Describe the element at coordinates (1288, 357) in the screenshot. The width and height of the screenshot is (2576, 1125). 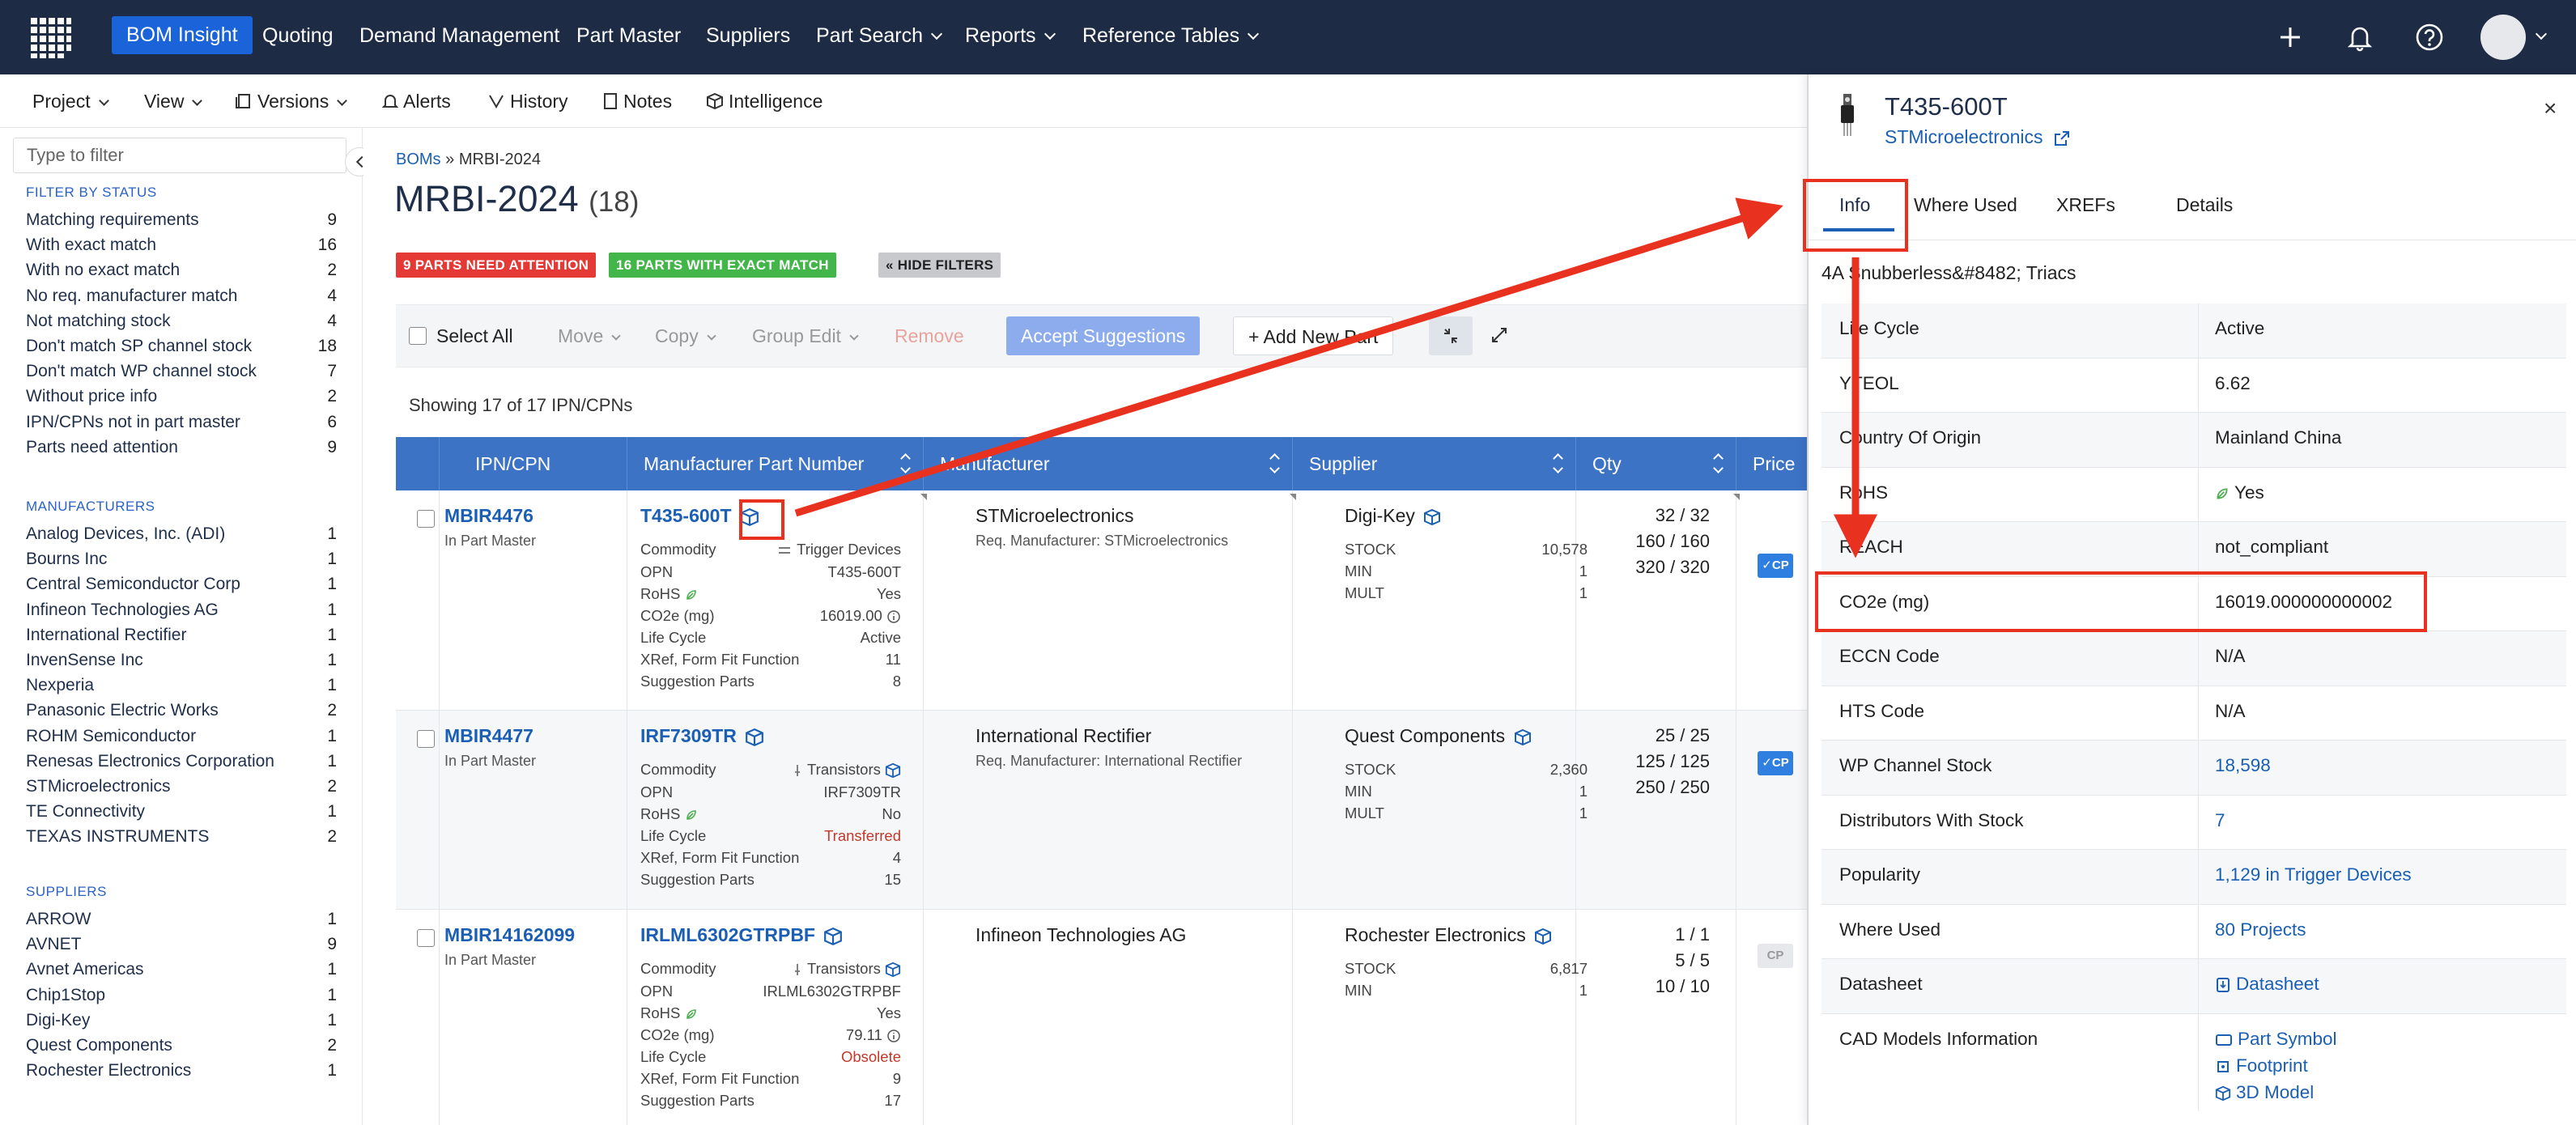
I see `annotation-arrow-to-tab` at that location.